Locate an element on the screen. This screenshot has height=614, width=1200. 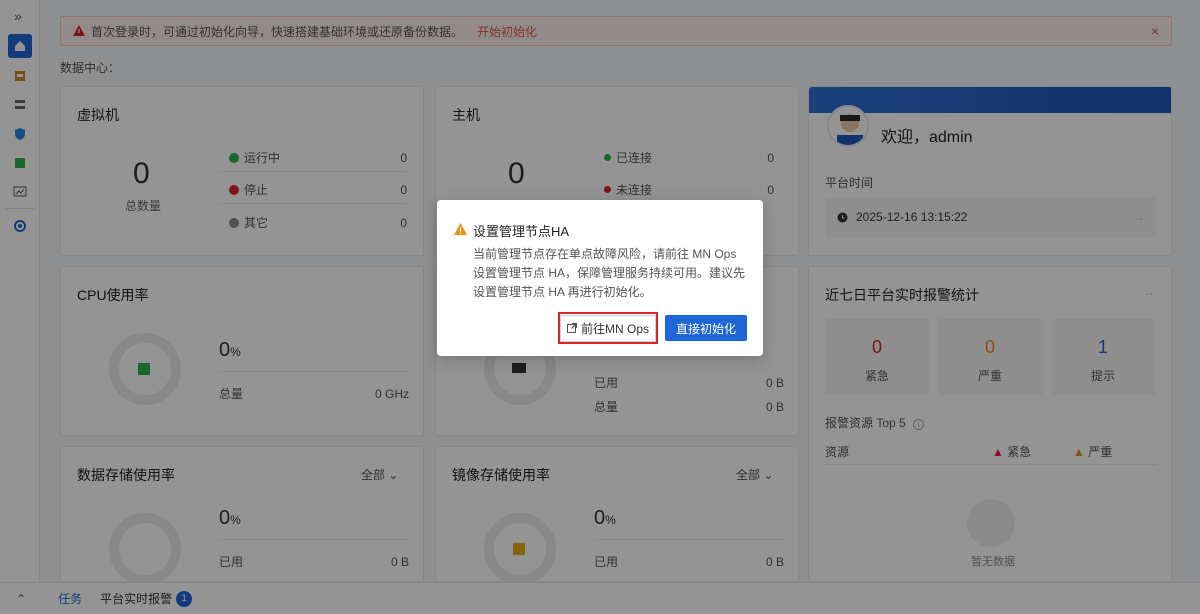
warning-icon is located at coordinates (460, 229).